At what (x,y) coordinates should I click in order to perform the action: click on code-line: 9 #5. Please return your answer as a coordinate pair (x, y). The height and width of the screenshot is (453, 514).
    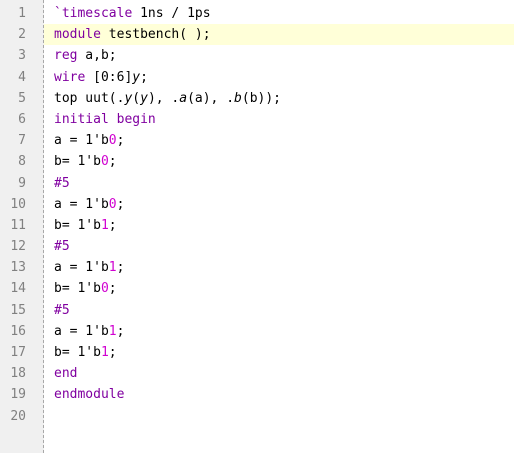
    Looking at the image, I should click on (257, 183).